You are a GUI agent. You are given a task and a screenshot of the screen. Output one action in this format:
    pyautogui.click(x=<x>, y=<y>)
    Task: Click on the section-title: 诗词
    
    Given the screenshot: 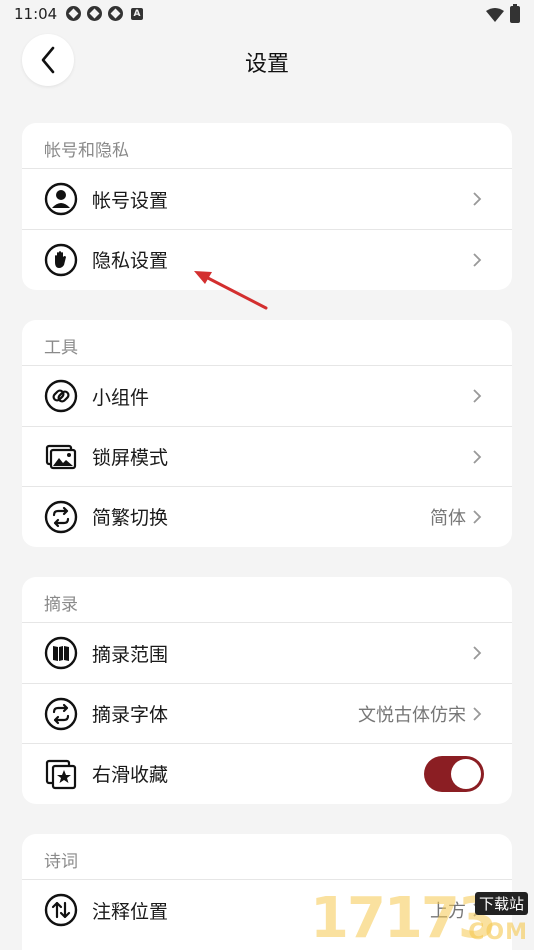 What is the action you would take?
    pyautogui.click(x=267, y=857)
    